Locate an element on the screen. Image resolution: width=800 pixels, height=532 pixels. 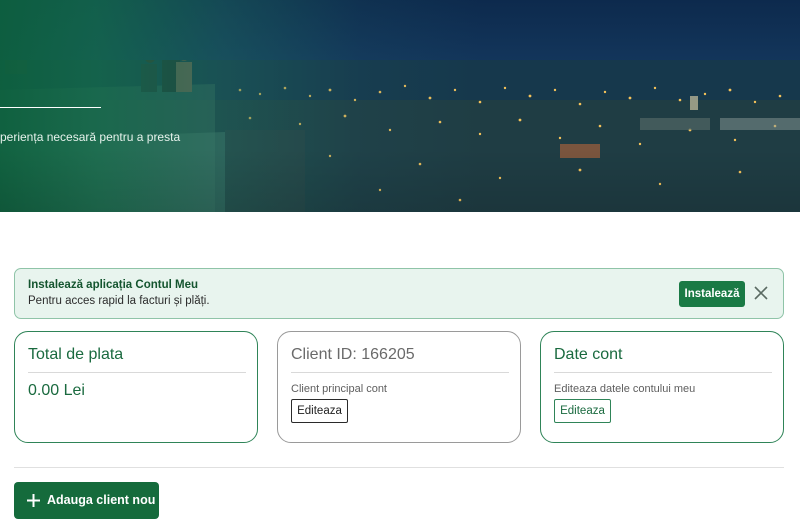
banner-subtitle: Pentru acces rapid la facturi și plăți. is located at coordinates (119, 301).